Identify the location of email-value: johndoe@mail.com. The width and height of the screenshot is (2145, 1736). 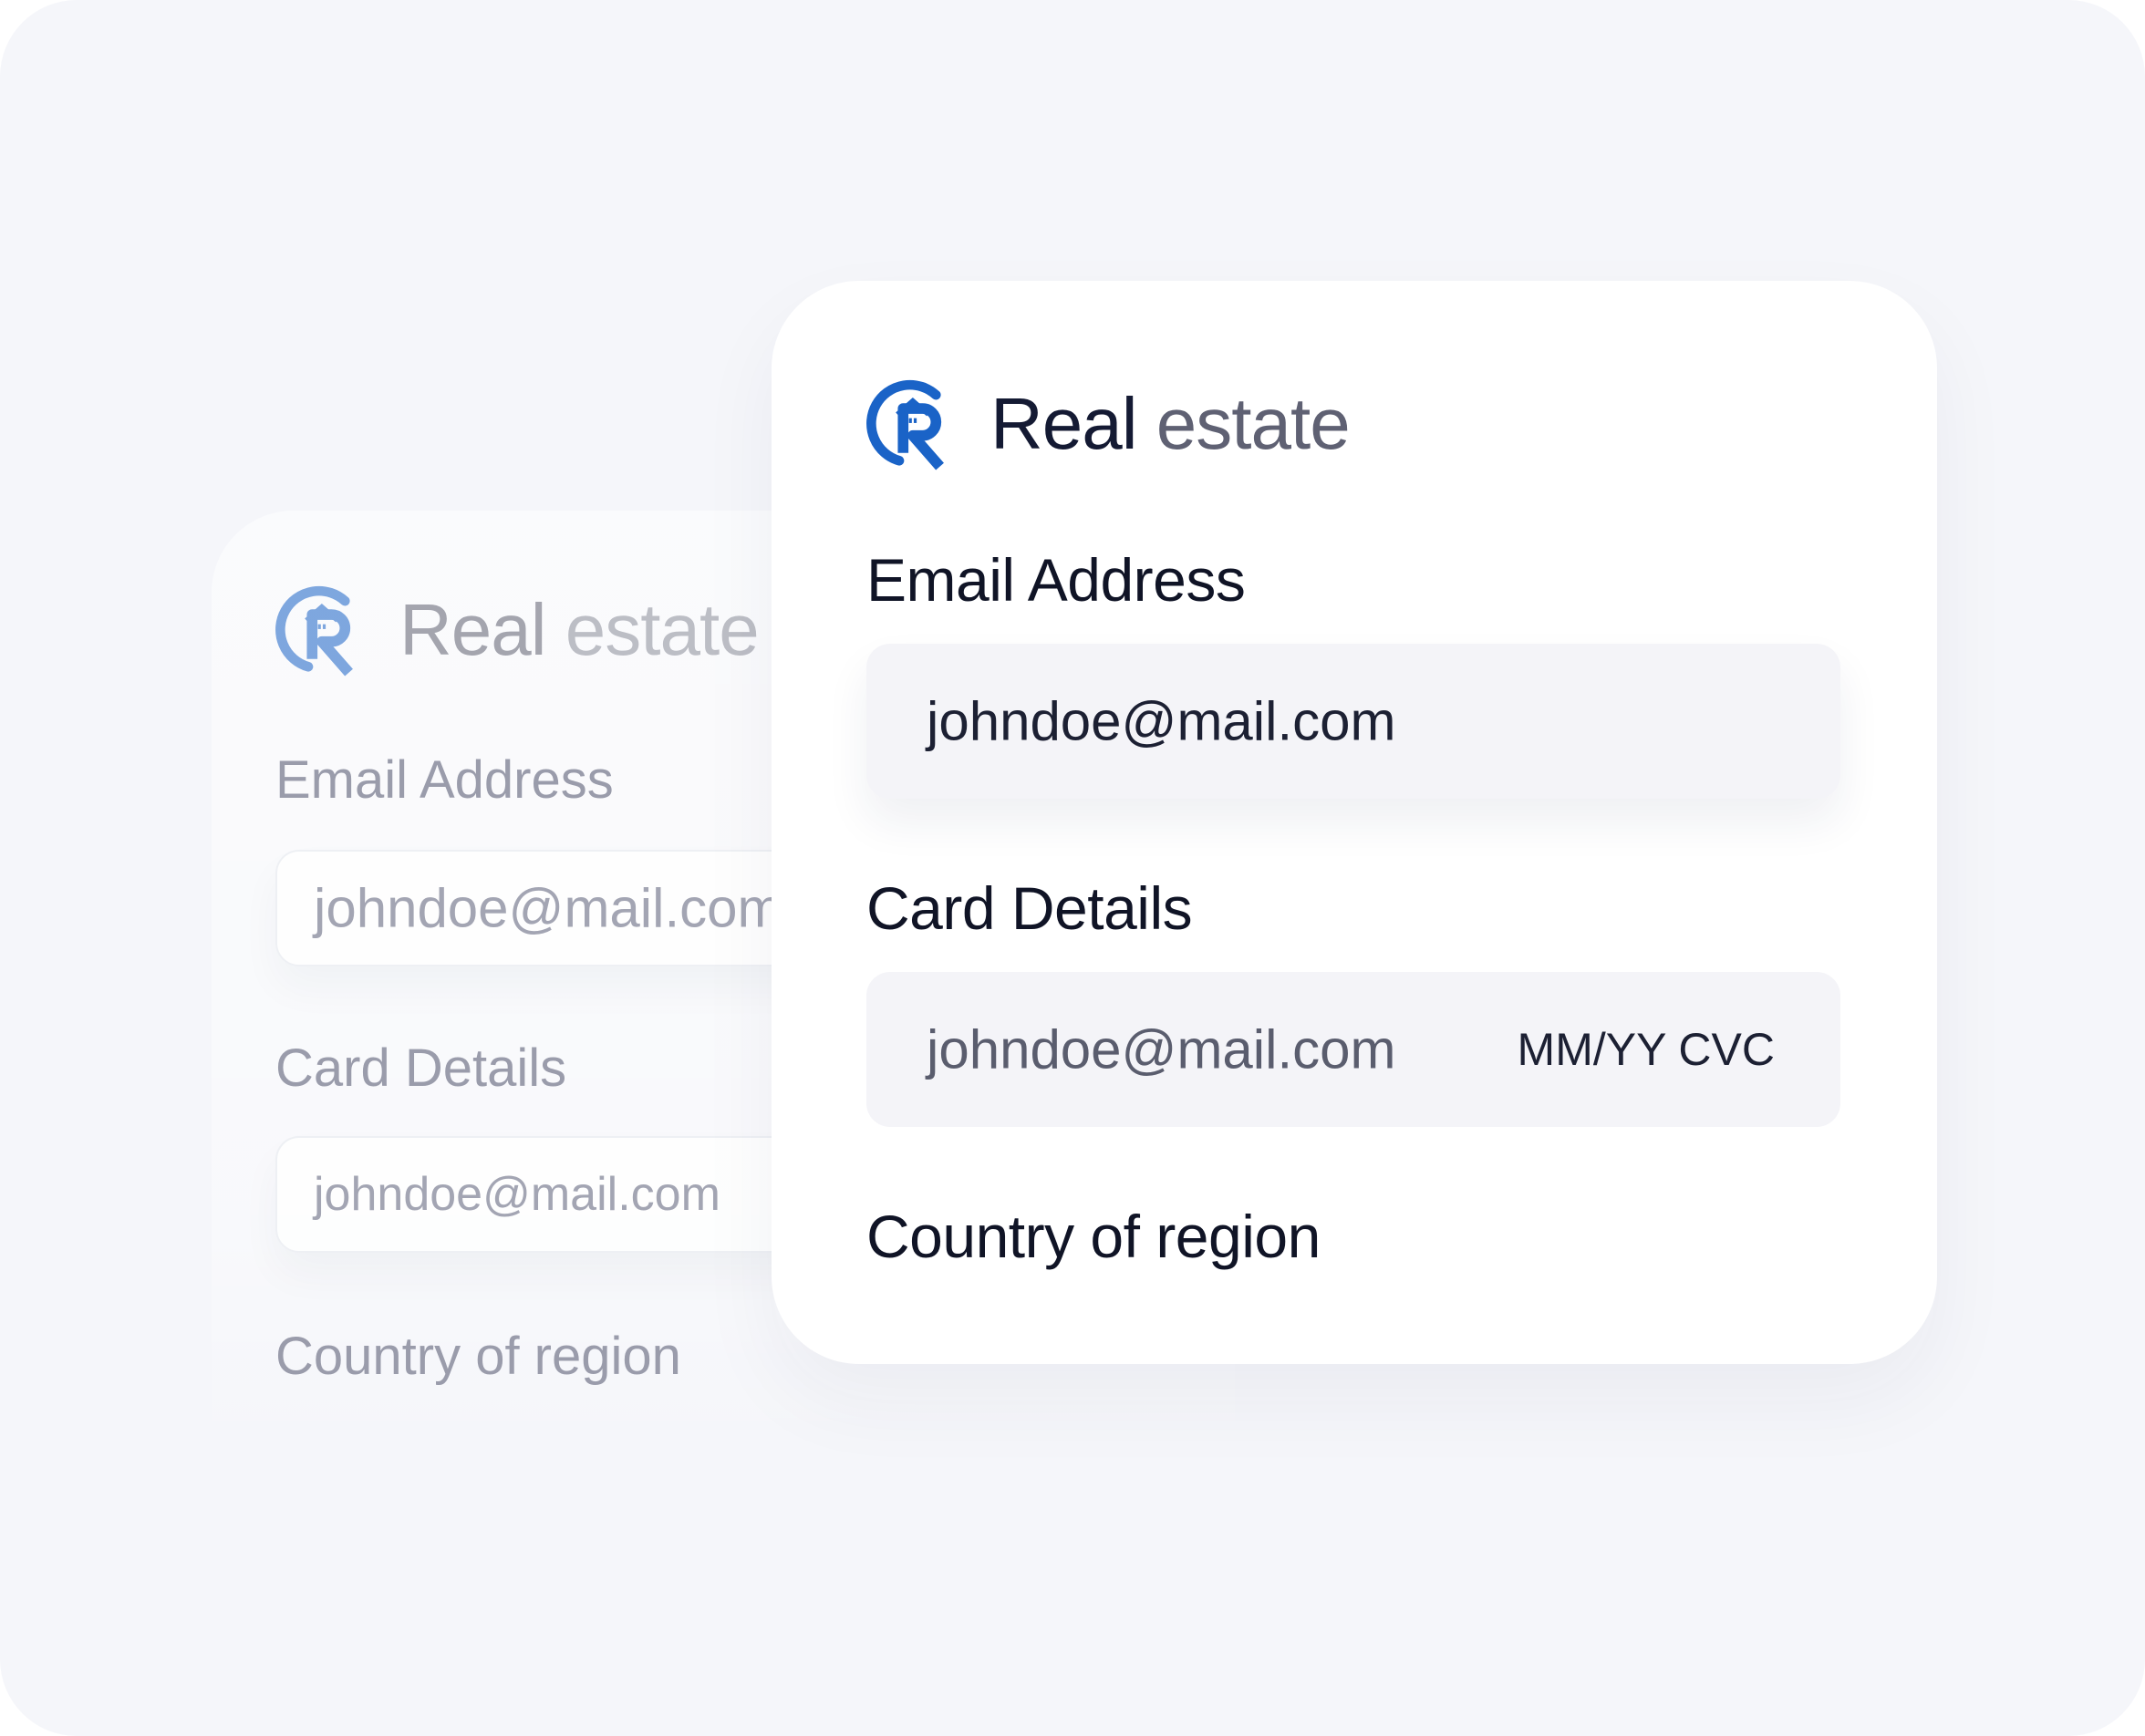
(1161, 721).